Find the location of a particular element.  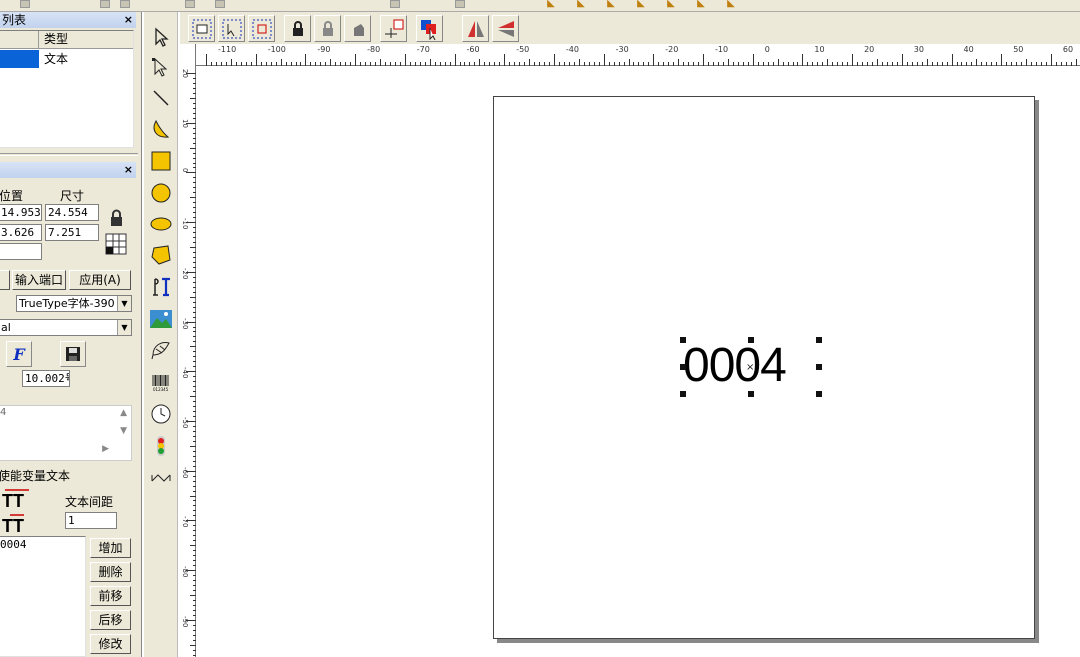

bitmap-tool-icon is located at coordinates (161, 319).